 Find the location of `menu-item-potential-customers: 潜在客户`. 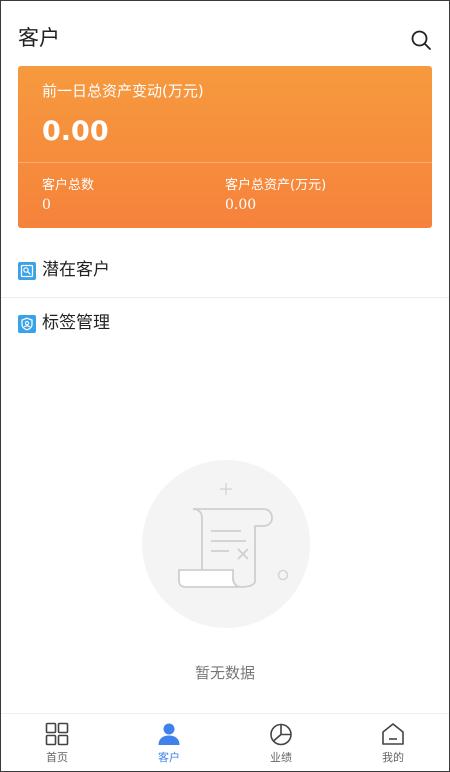

menu-item-potential-customers: 潜在客户 is located at coordinates (225, 271).